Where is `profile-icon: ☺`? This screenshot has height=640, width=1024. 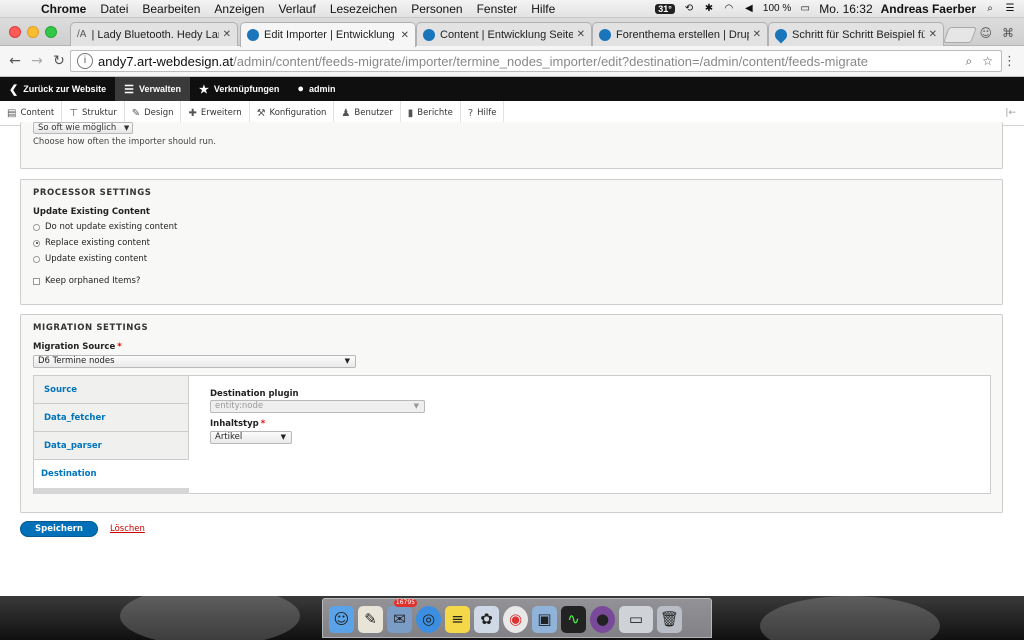 profile-icon: ☺ is located at coordinates (985, 33).